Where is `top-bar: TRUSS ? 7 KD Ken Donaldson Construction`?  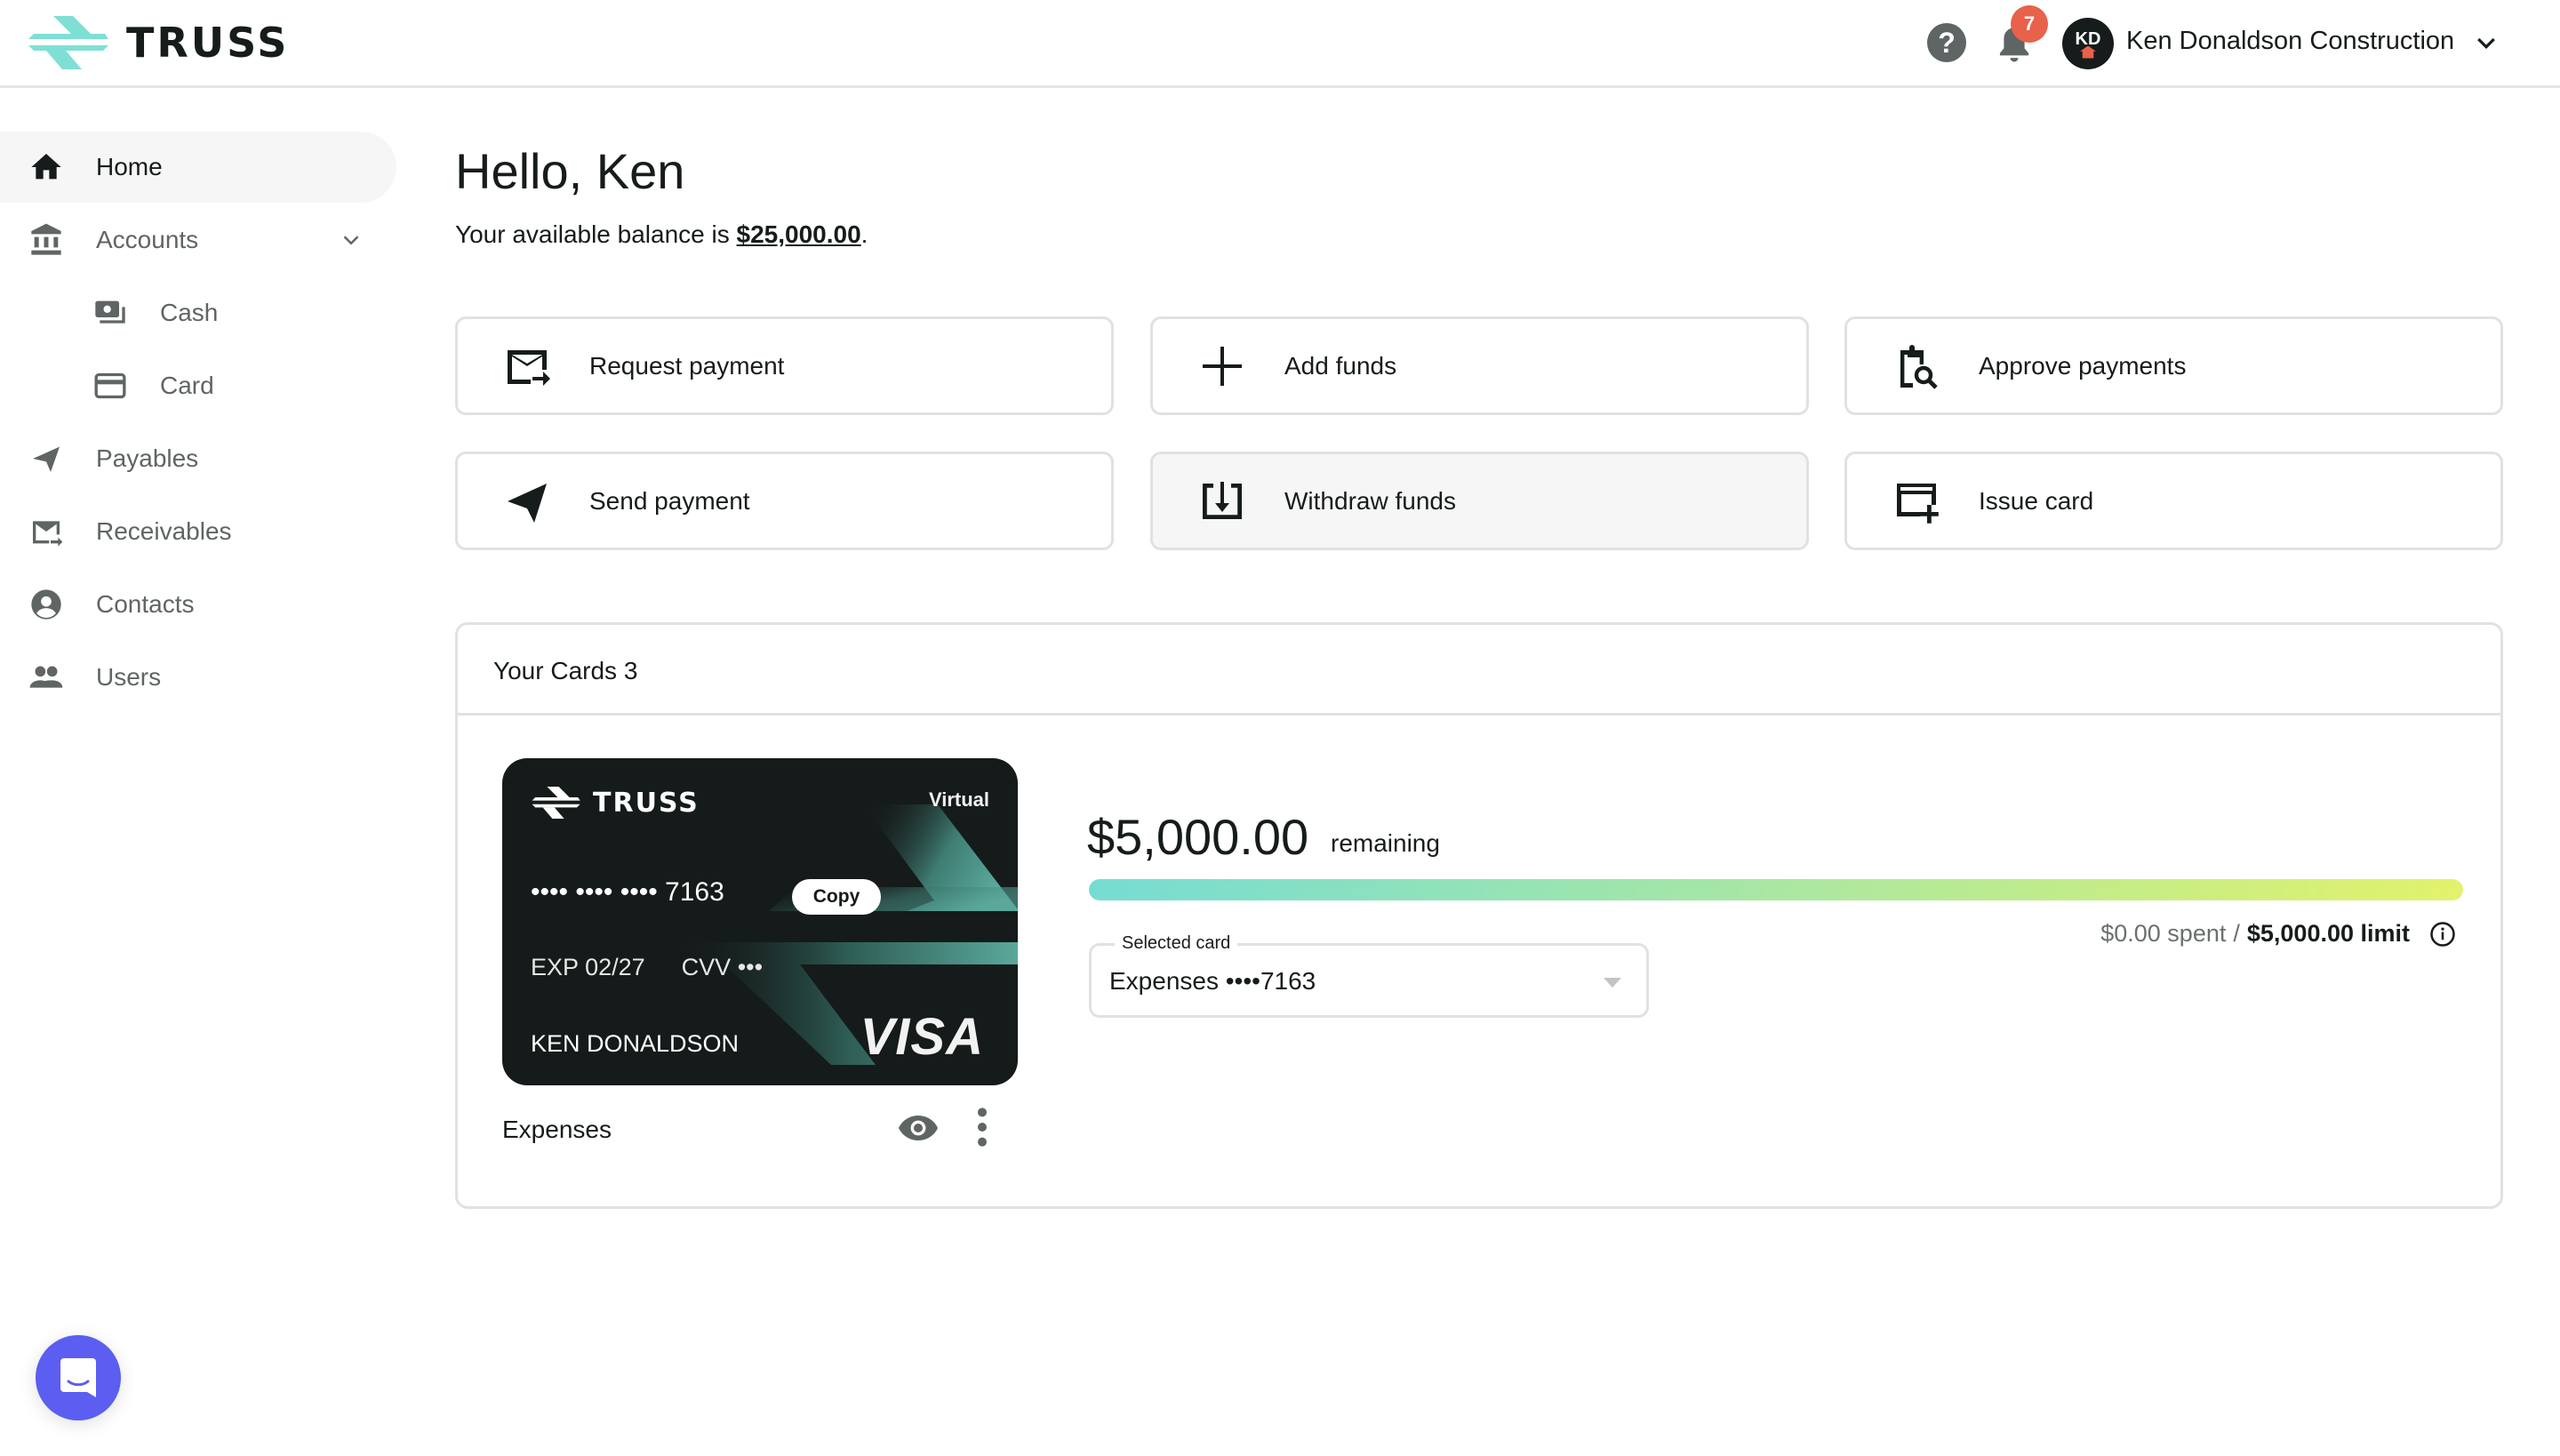
top-bar: TRUSS ? 7 KD Ken Donaldson Construction is located at coordinates (1280, 44).